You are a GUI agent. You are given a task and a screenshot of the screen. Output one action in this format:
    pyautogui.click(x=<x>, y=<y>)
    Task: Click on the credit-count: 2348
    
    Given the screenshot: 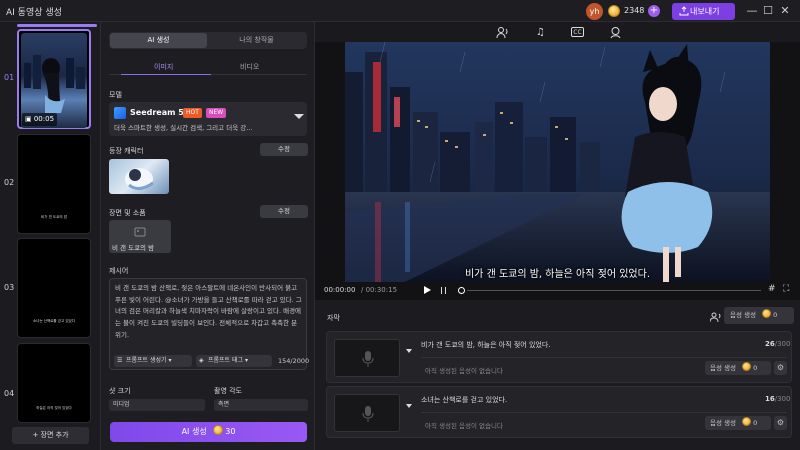 What is the action you would take?
    pyautogui.click(x=634, y=10)
    